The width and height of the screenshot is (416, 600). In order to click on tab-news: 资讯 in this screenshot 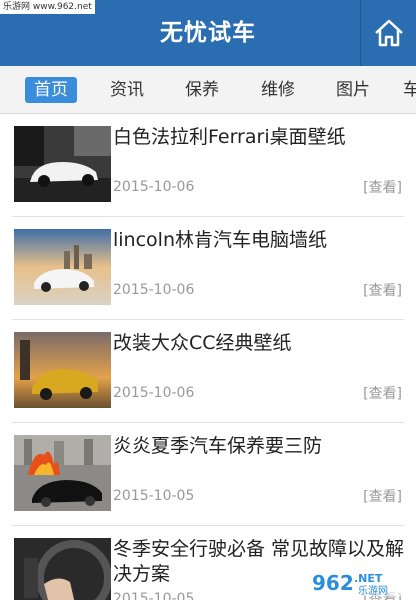, I will do `click(127, 90)`.